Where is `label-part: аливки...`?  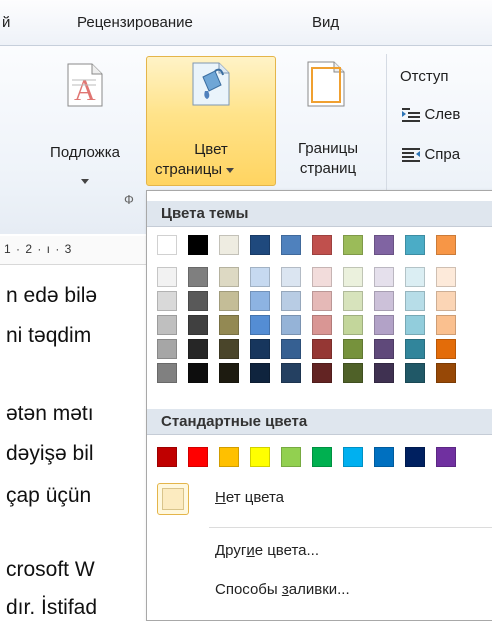 label-part: аливки... is located at coordinates (319, 589).